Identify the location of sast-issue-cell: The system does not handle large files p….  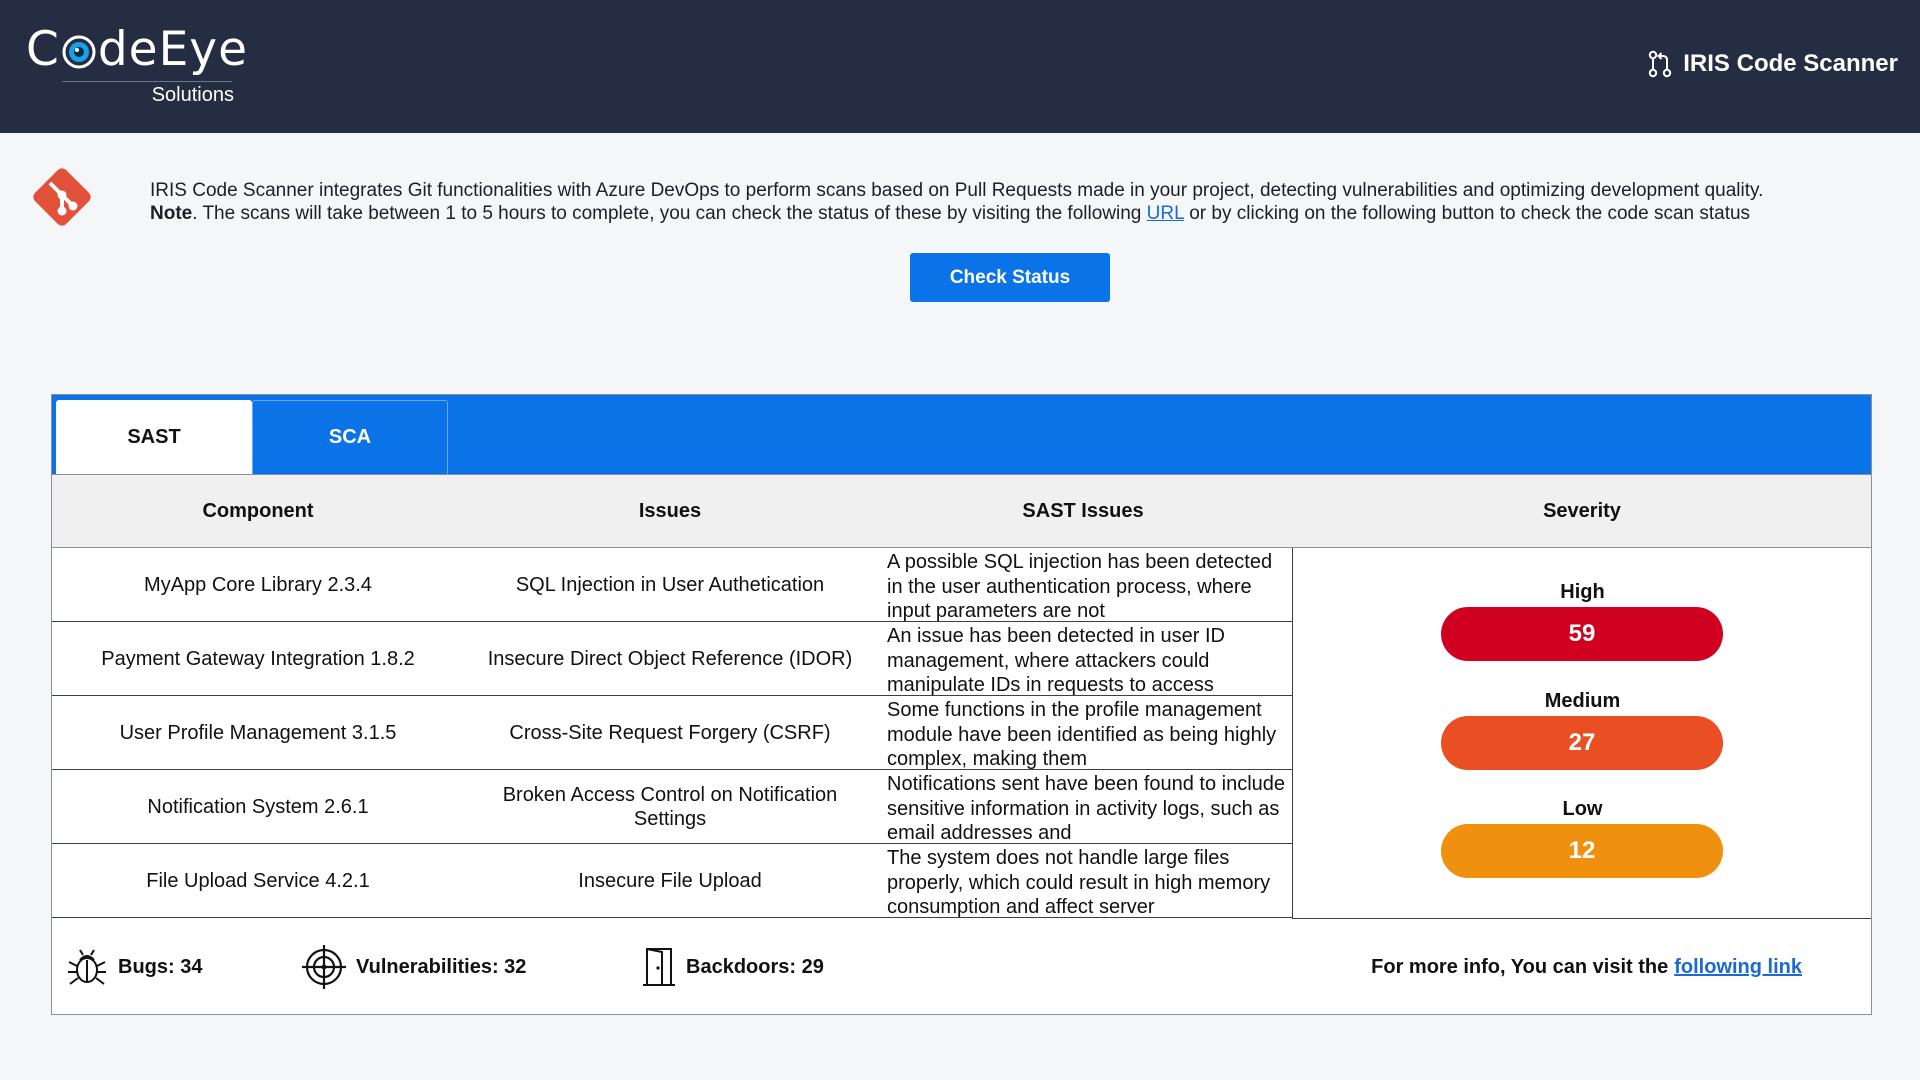
(1079, 882).